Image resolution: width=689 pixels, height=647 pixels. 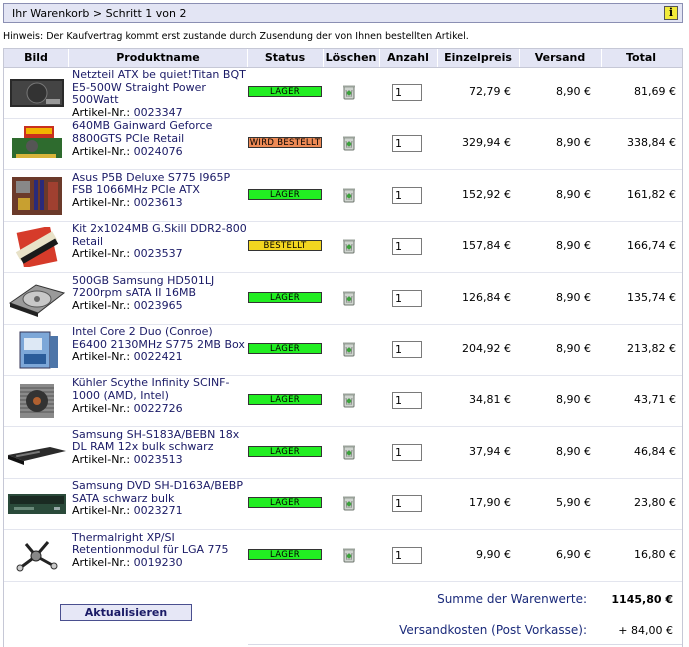 What do you see at coordinates (37, 453) in the screenshot?
I see `dvd-burner-image` at bounding box center [37, 453].